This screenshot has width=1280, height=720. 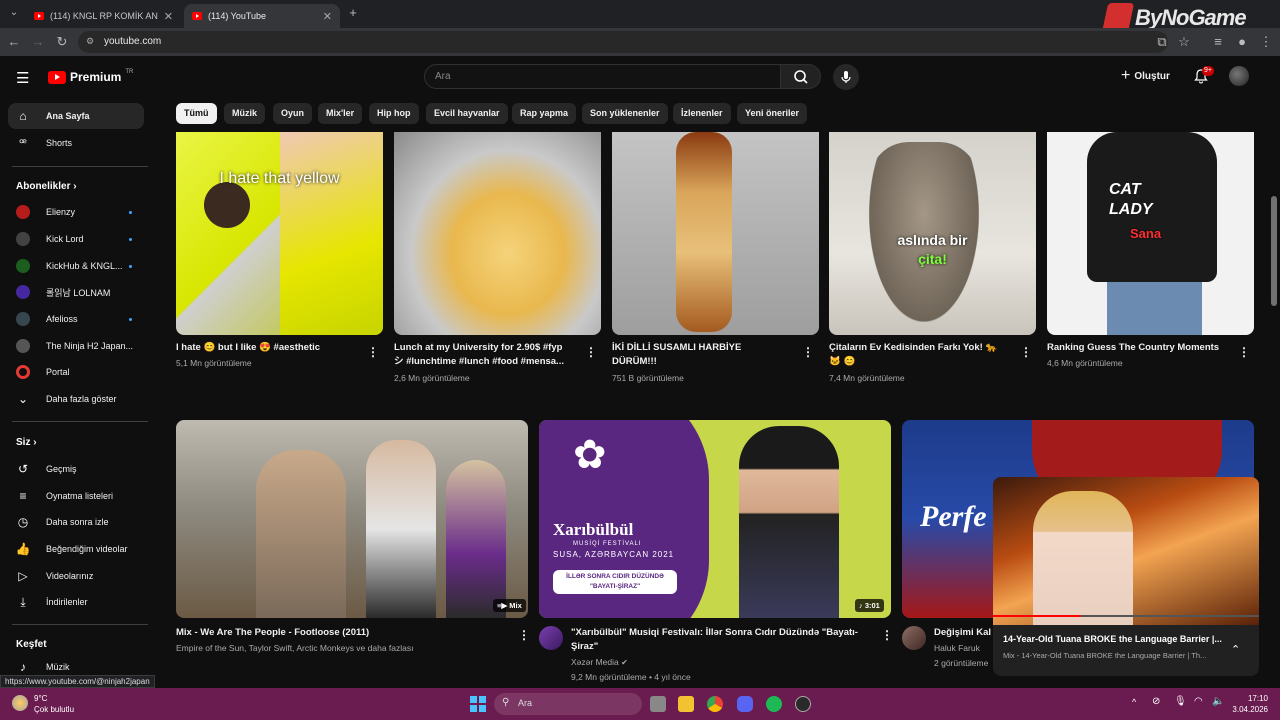 I want to click on short-thumbnail: I hate that yellow, so click(x=279, y=233).